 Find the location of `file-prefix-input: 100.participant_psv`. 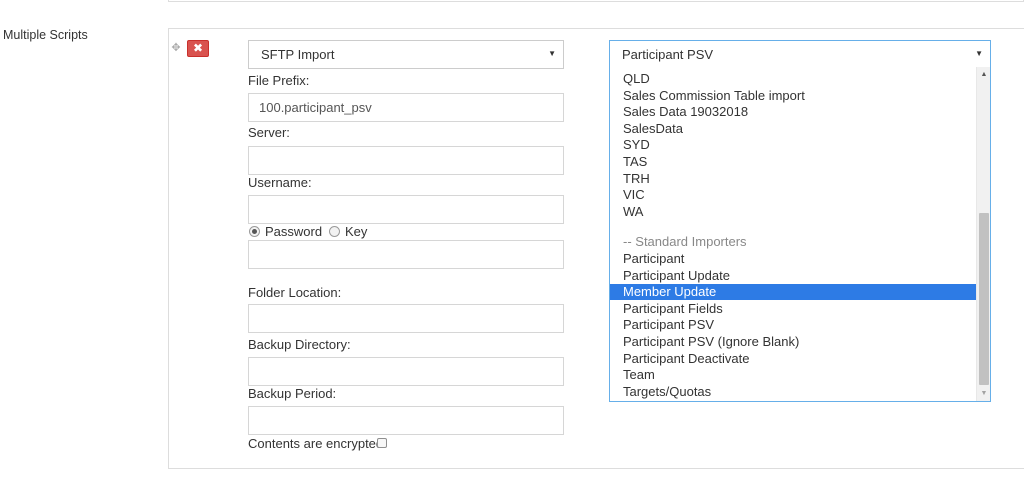

file-prefix-input: 100.participant_psv is located at coordinates (406, 107).